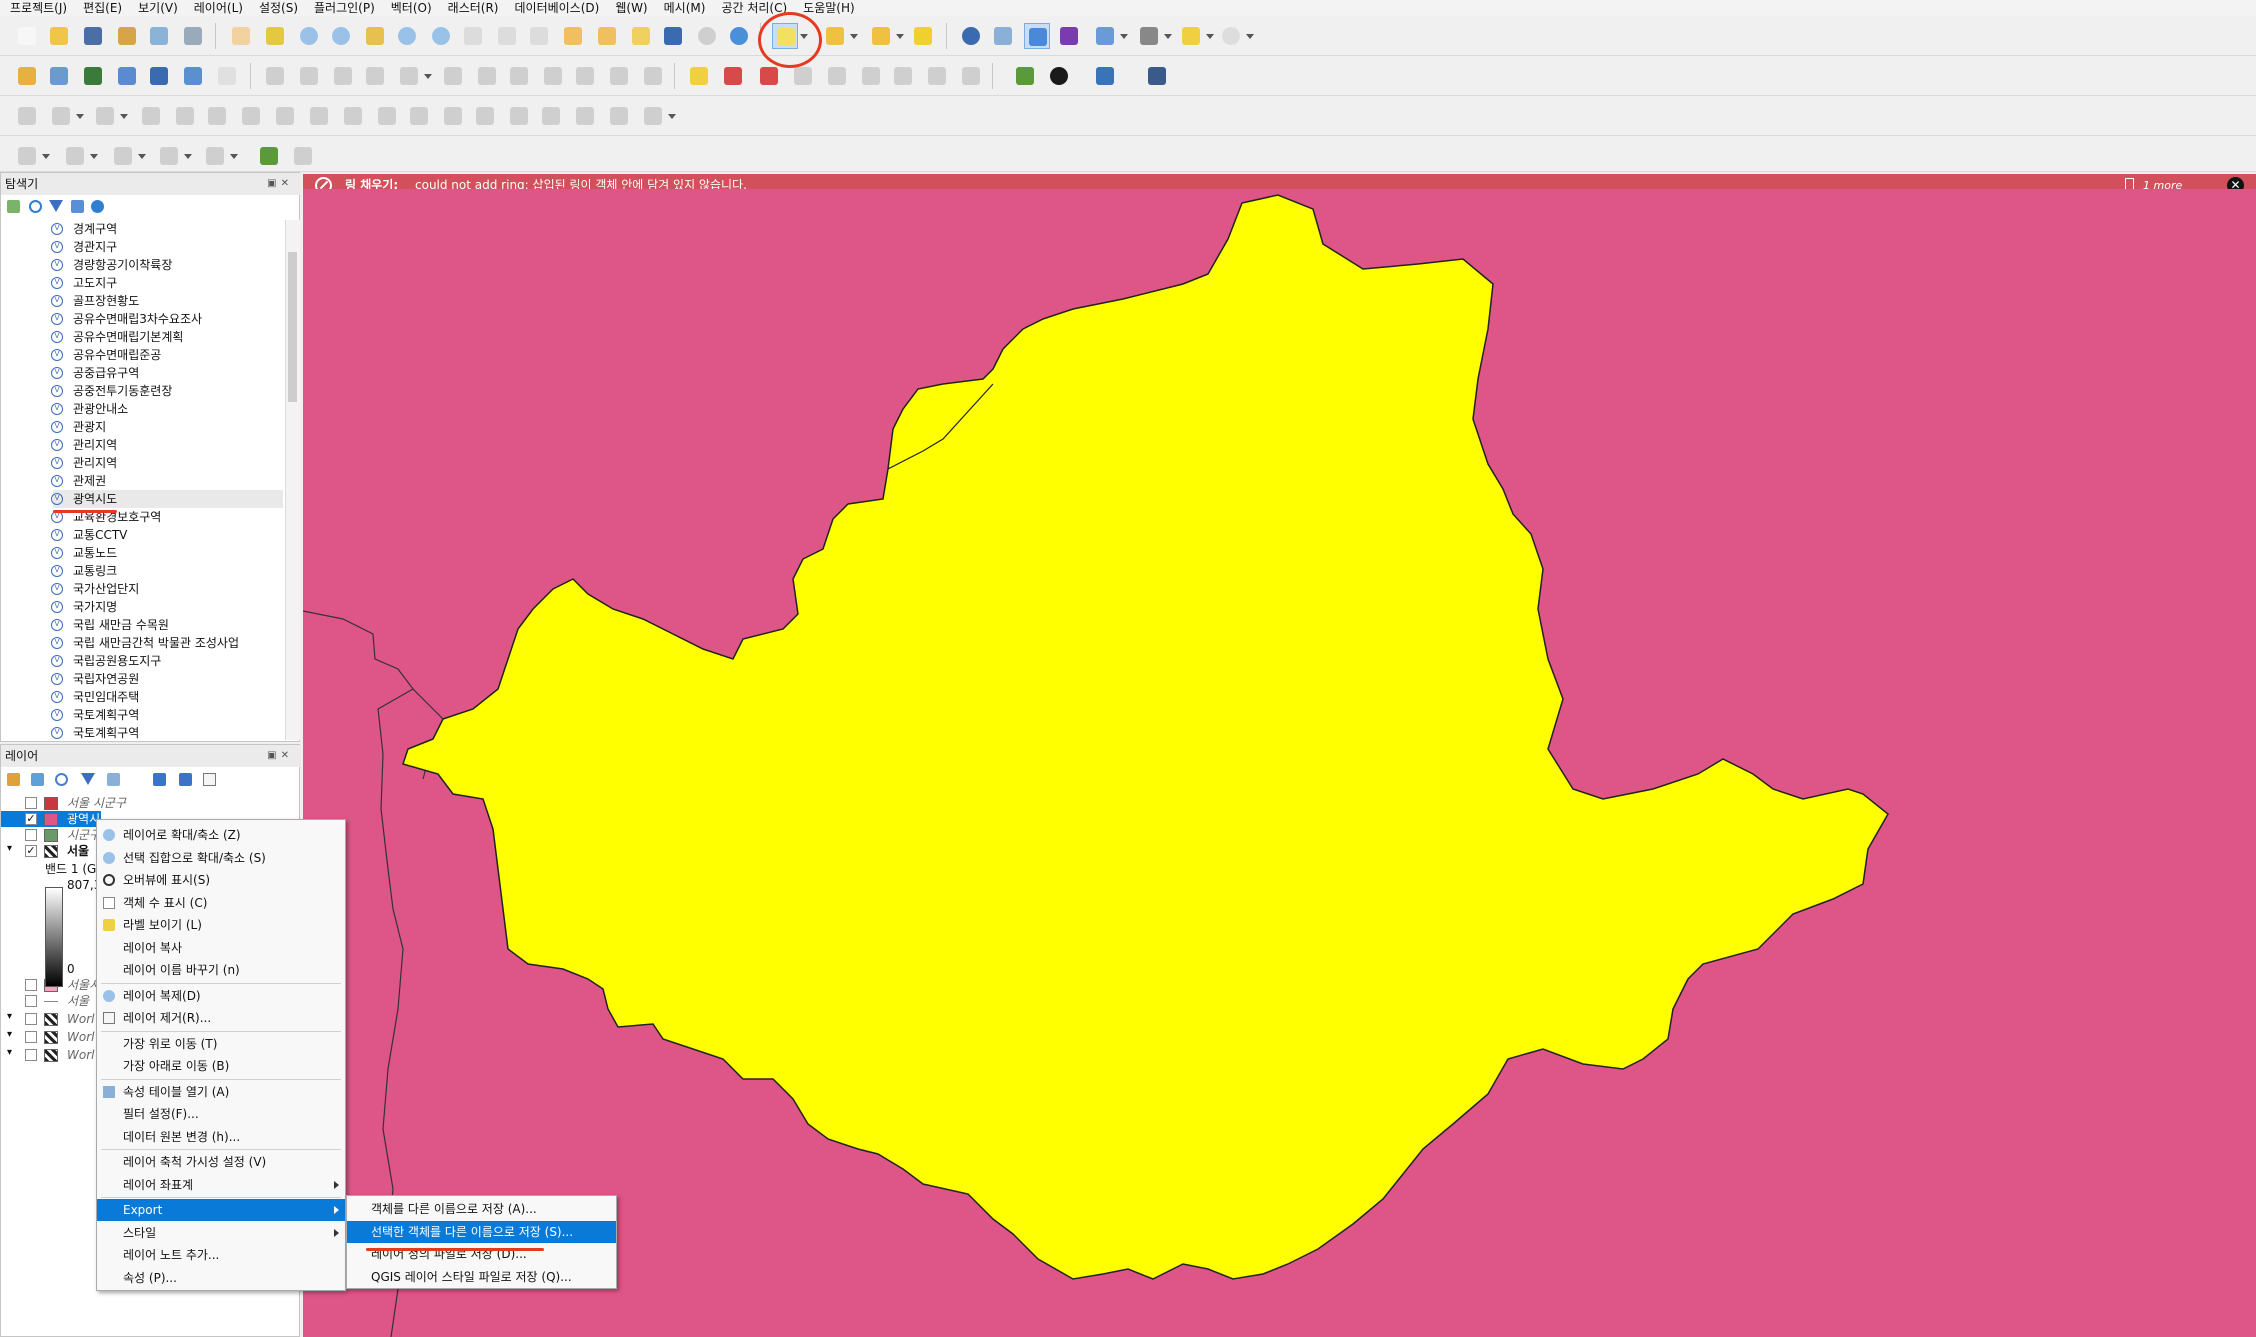 The width and height of the screenshot is (2256, 1337). I want to click on paste-features-icon, so click(585, 76).